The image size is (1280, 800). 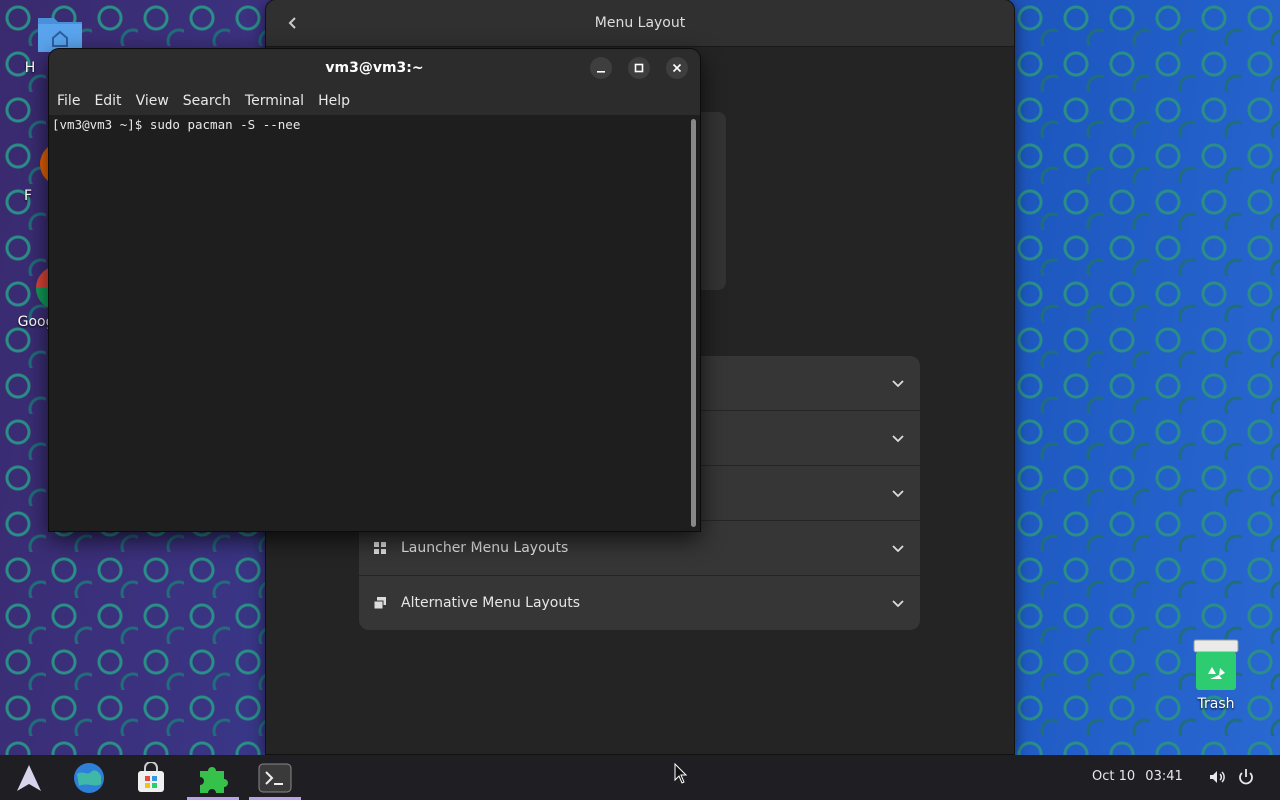 I want to click on row-label: Launcher Menu Layouts, so click(x=485, y=548).